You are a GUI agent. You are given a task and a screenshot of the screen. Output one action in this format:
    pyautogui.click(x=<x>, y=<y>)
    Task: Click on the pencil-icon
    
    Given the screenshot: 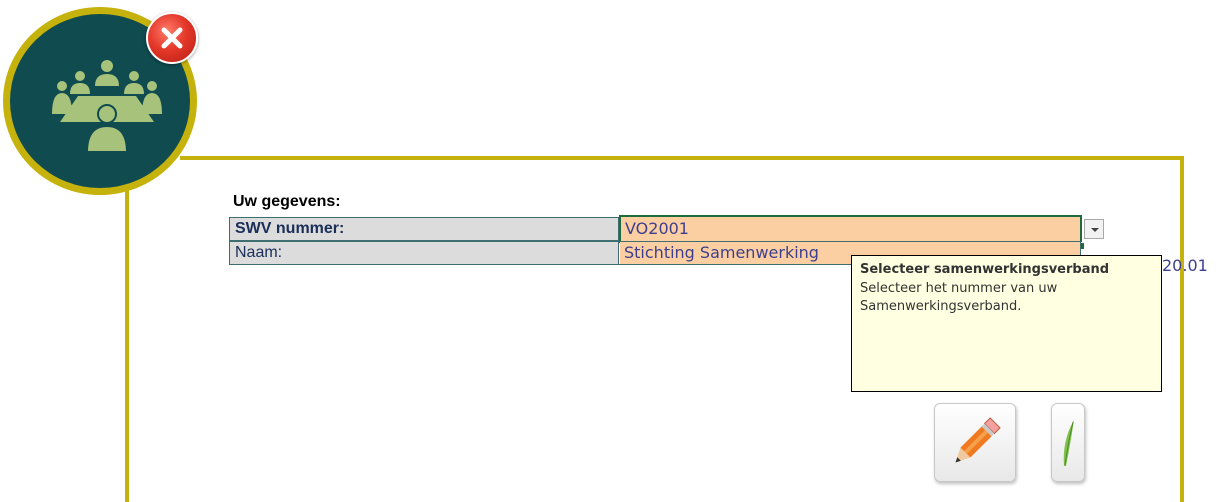 What is the action you would take?
    pyautogui.click(x=978, y=440)
    